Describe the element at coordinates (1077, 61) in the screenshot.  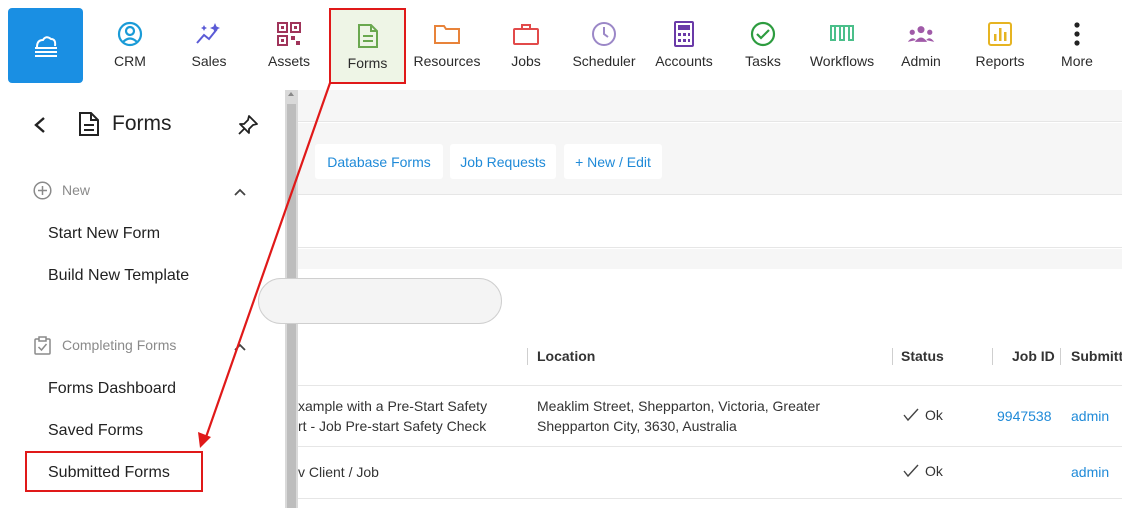
I see `nav-label-more: More` at that location.